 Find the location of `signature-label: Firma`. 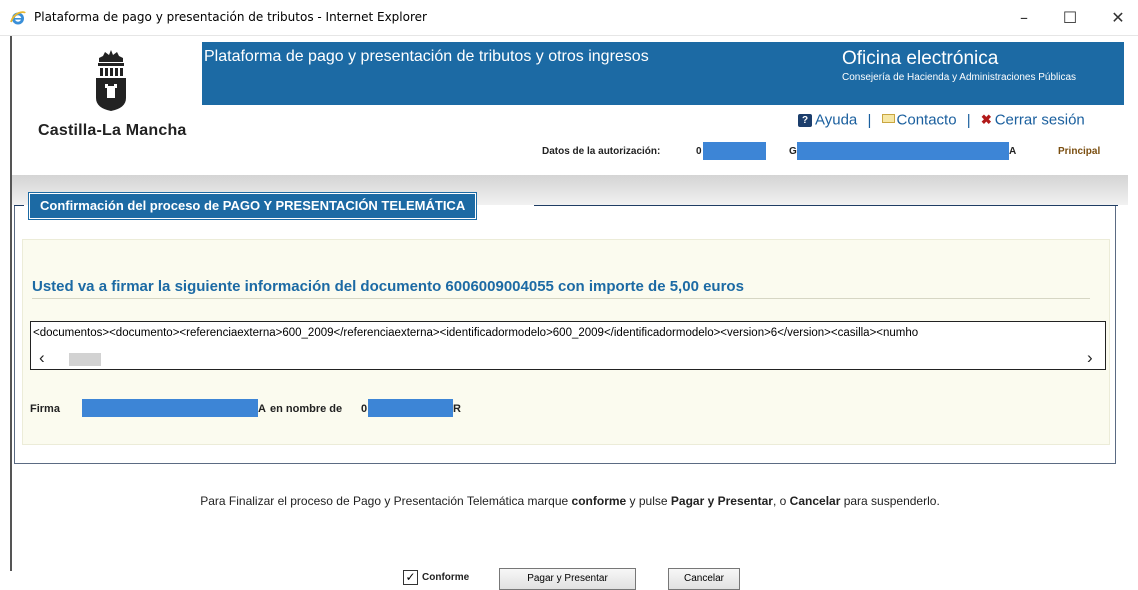

signature-label: Firma is located at coordinates (45, 409).